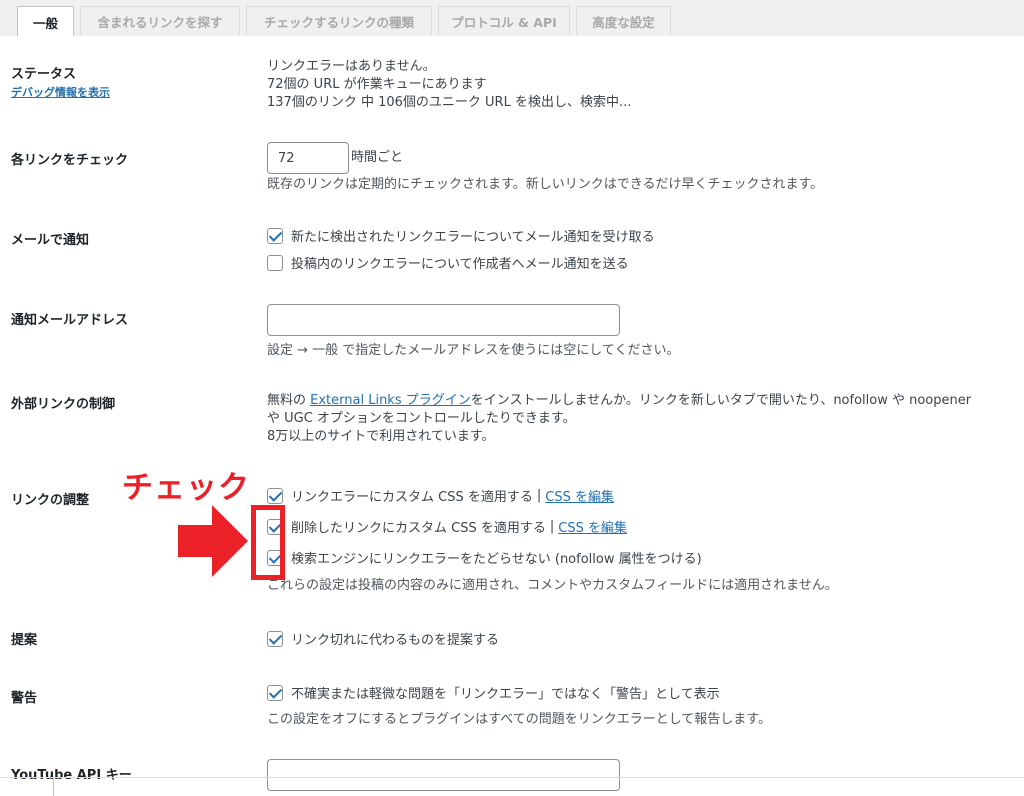 This screenshot has width=1024, height=796. I want to click on broken-css-checkbox, so click(275, 495).